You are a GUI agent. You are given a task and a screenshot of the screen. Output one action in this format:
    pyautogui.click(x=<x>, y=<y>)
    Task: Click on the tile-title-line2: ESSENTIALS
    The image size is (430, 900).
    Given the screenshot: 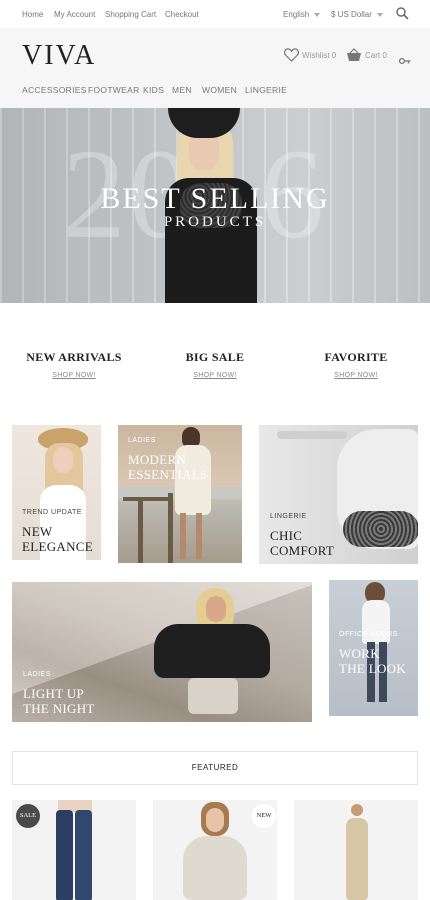 What is the action you would take?
    pyautogui.click(x=168, y=474)
    